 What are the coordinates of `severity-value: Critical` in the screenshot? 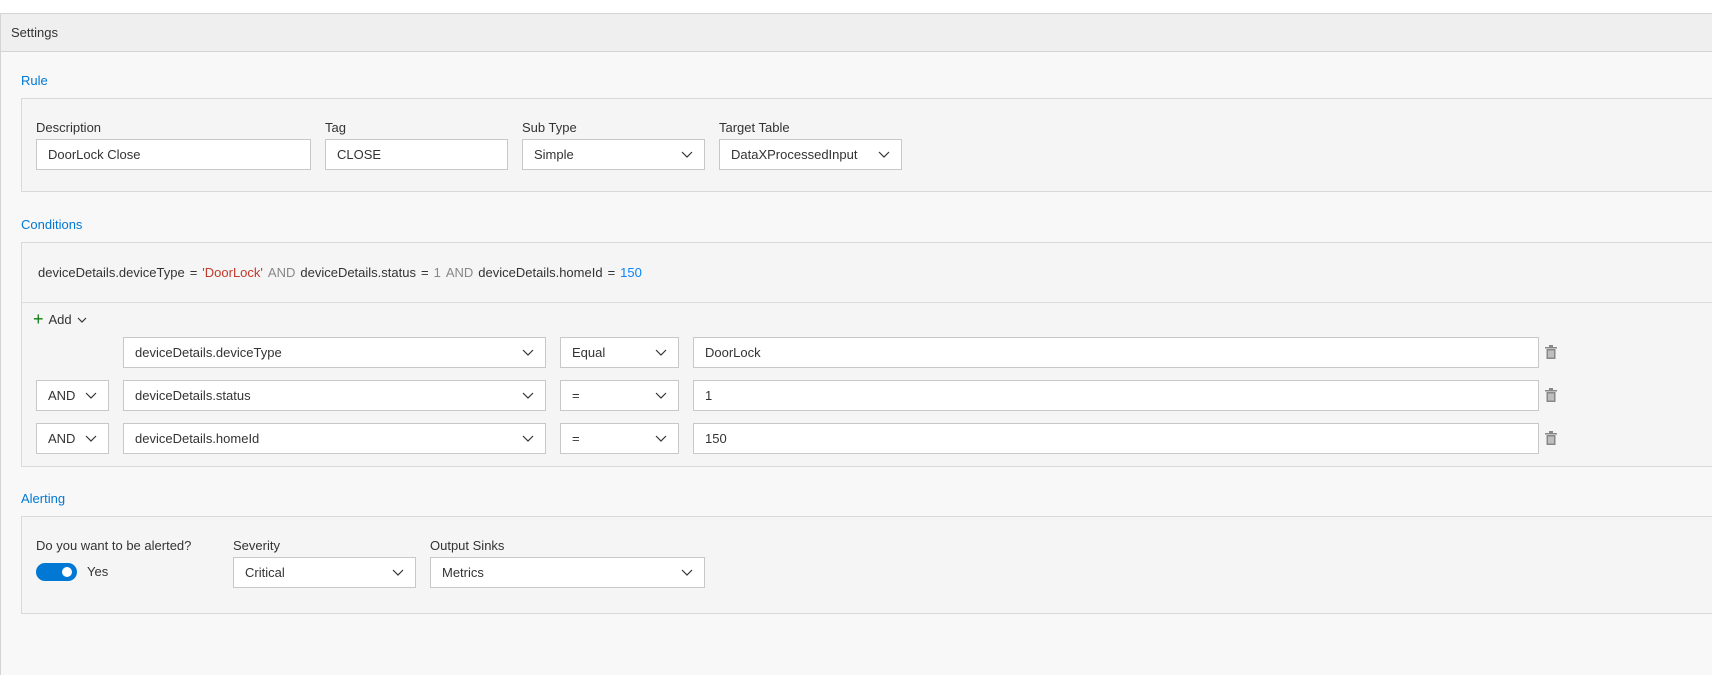 It's located at (265, 572).